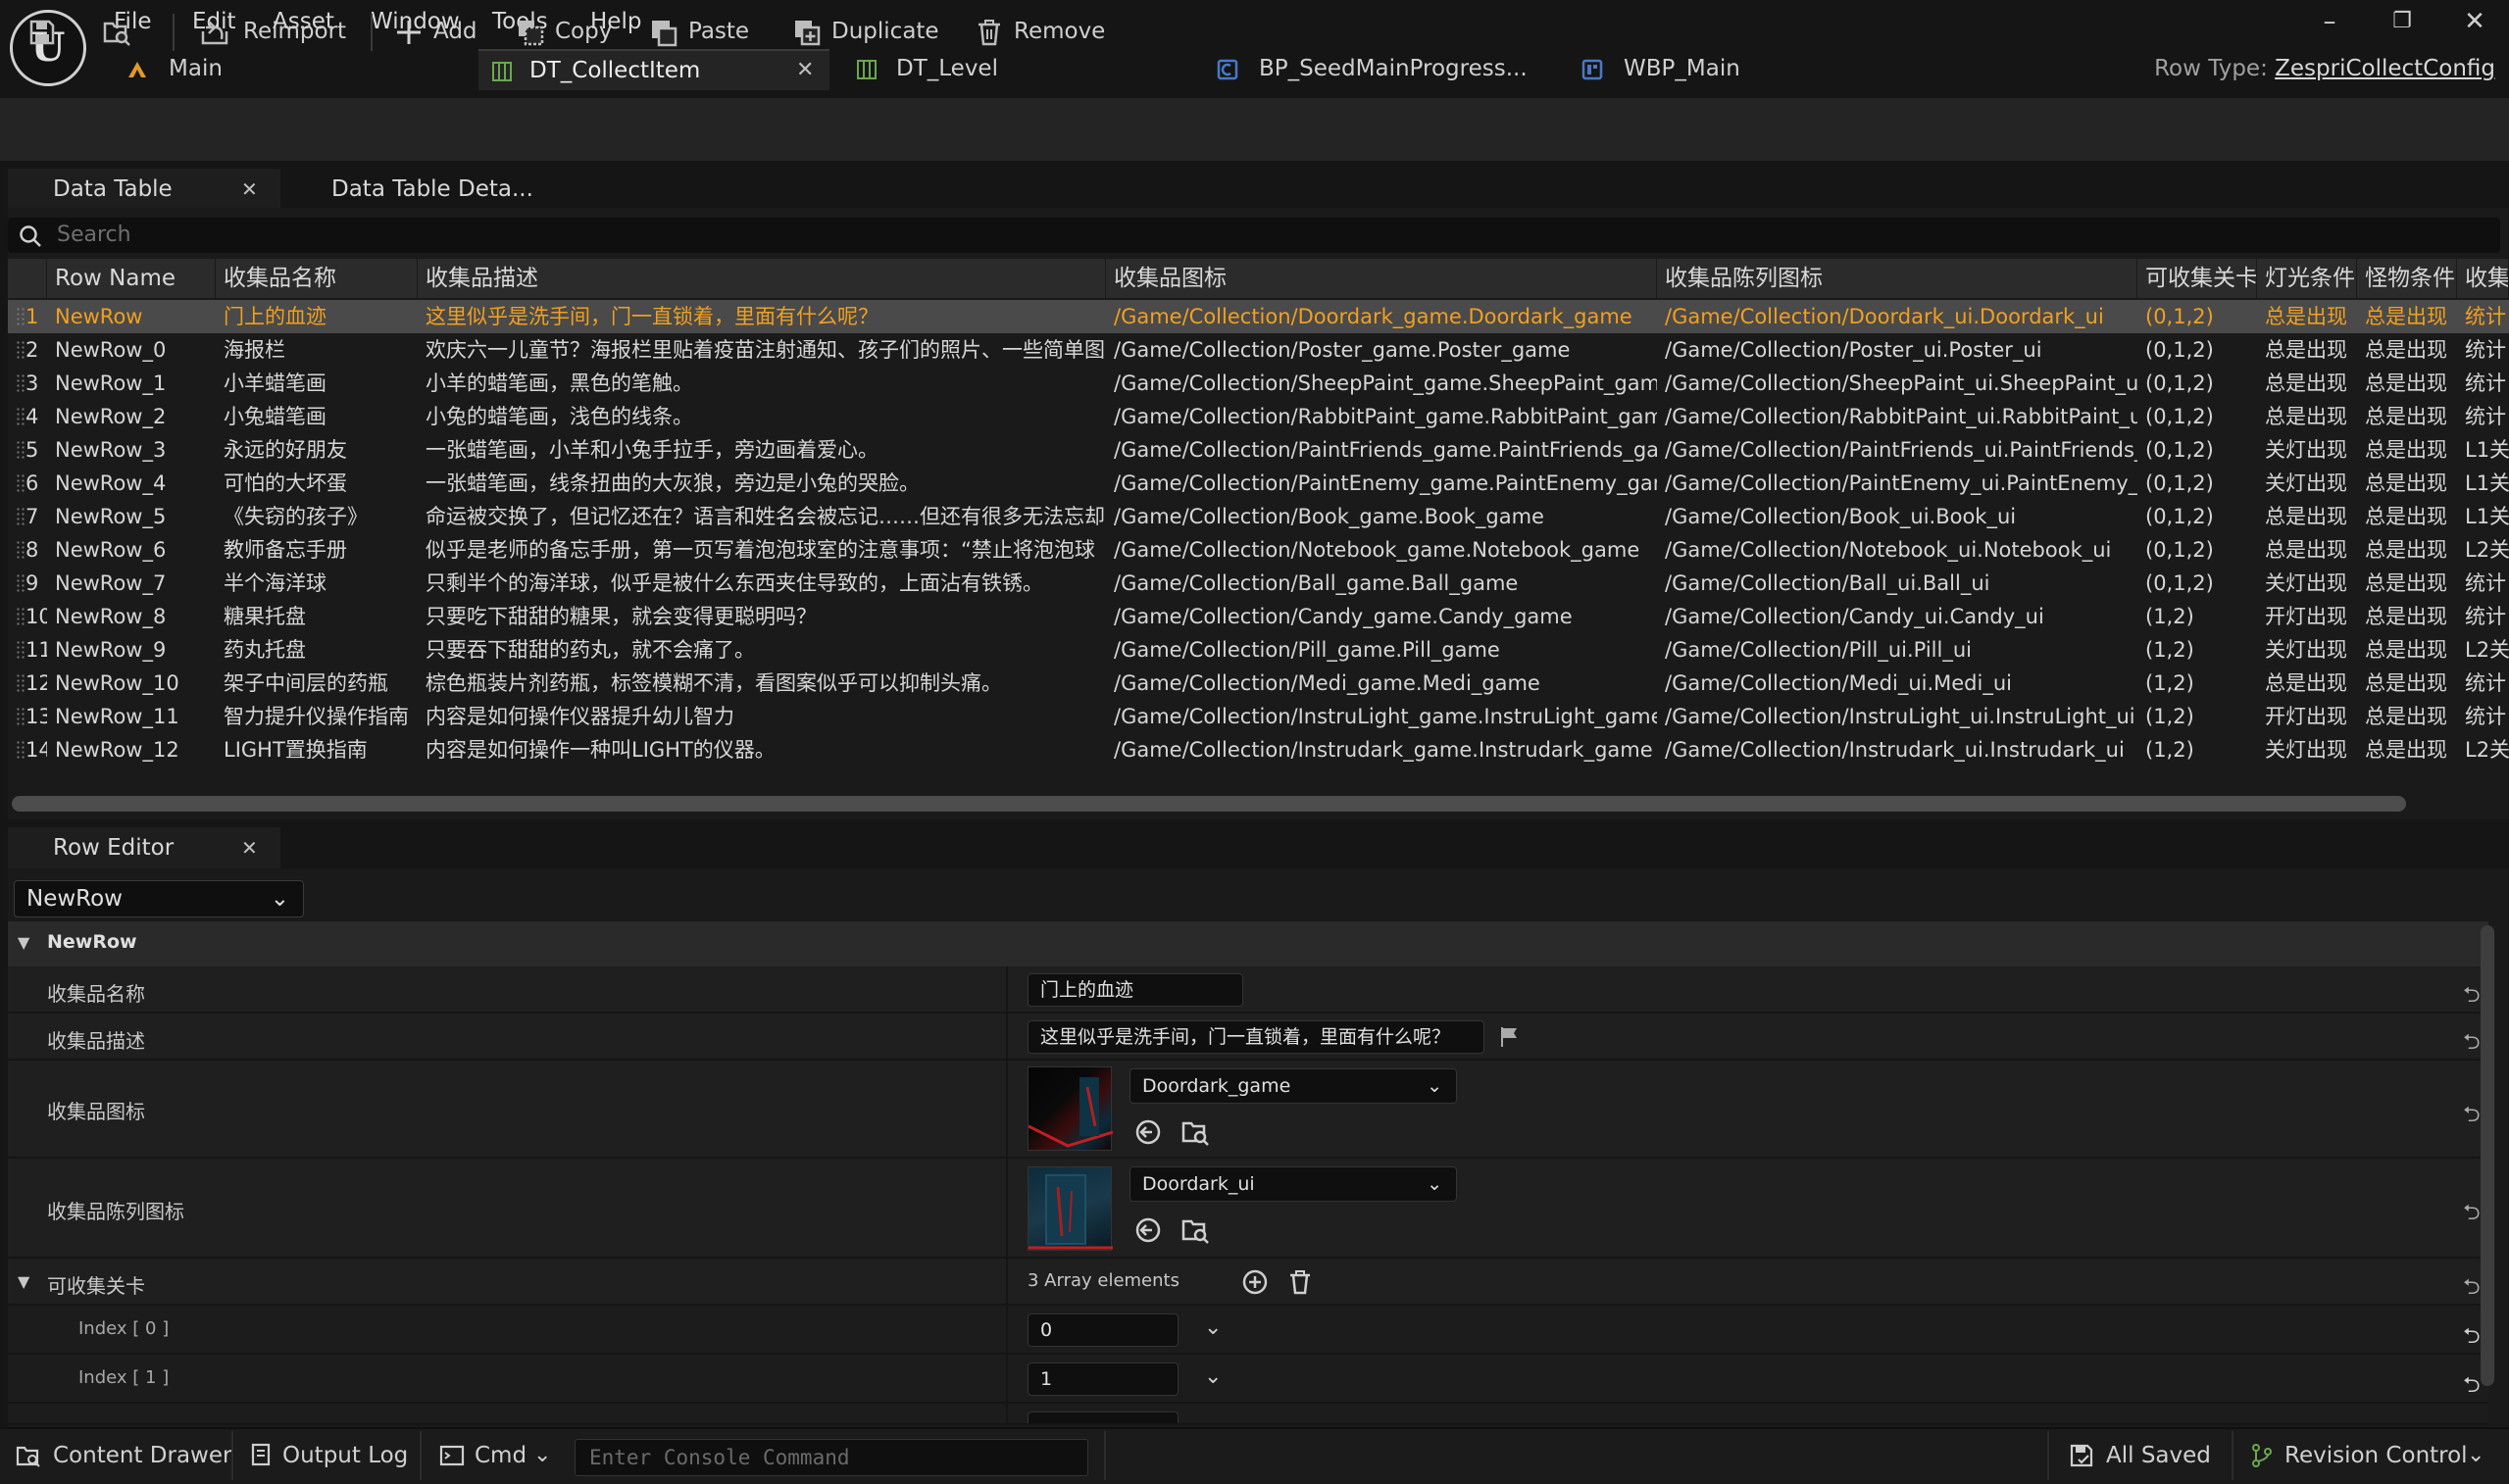 This screenshot has height=1484, width=2509. Describe the element at coordinates (831, 1457) in the screenshot. I see `console-command-input: Enter Console Command` at that location.